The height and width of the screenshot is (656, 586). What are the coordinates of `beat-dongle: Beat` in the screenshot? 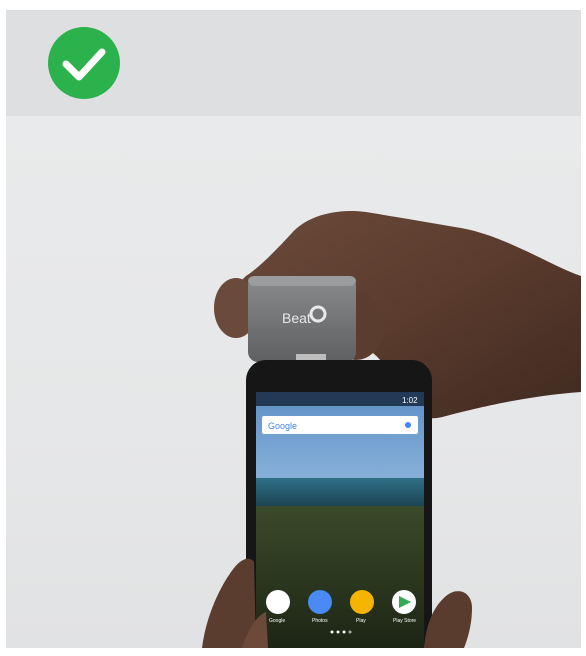 It's located at (302, 319).